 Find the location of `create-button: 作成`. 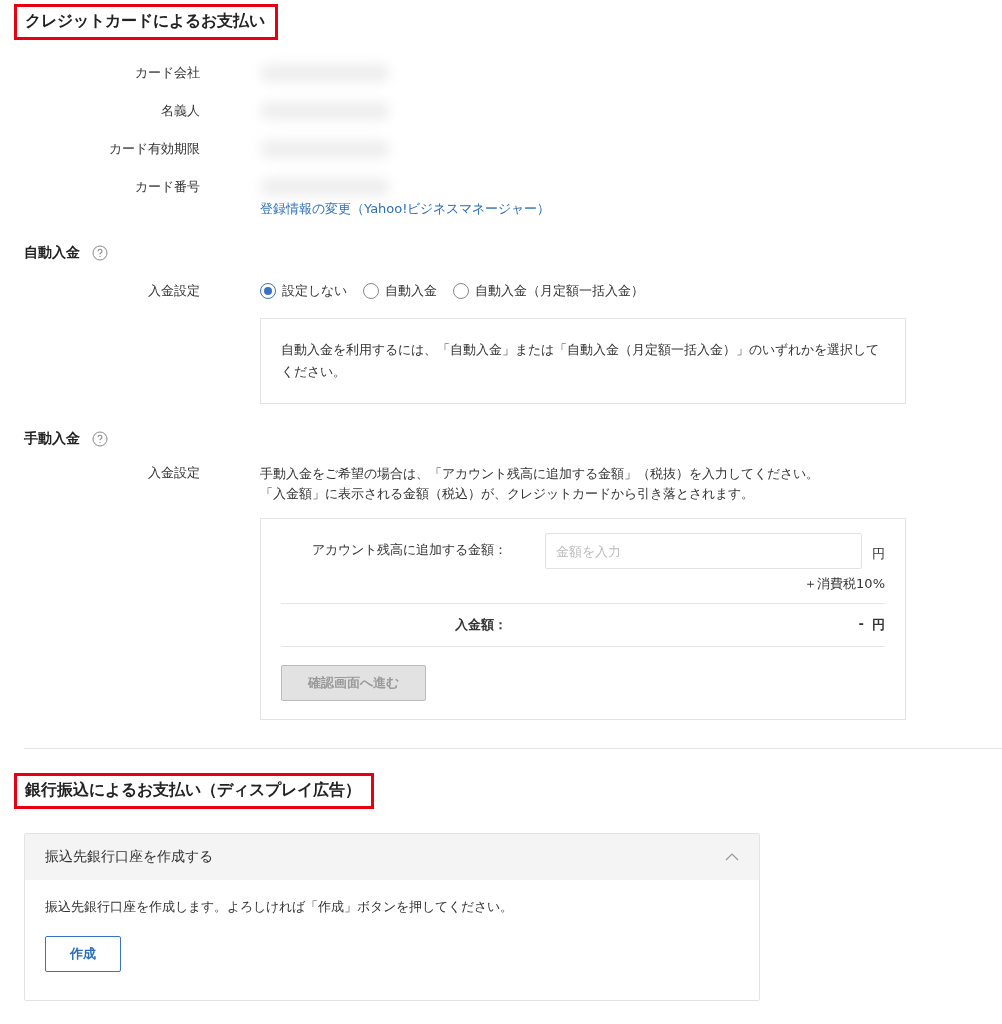

create-button: 作成 is located at coordinates (83, 954).